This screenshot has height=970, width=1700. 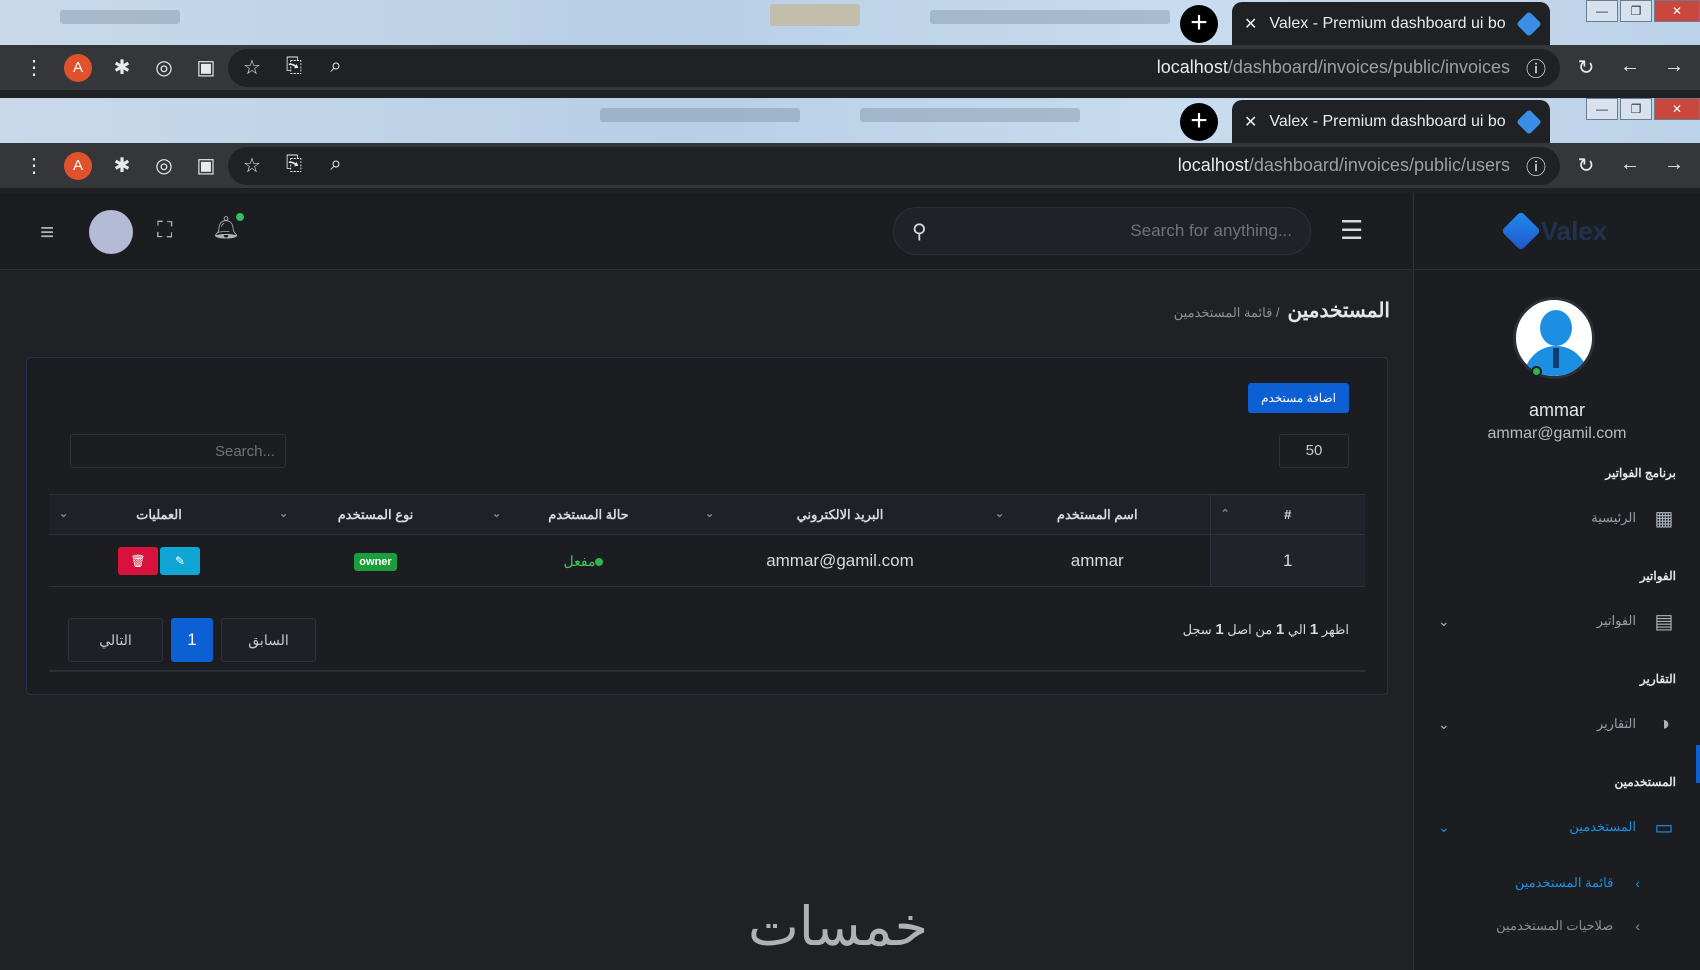 I want to click on column-header-username: اسم المستخدم ⌄, so click(x=1097, y=514).